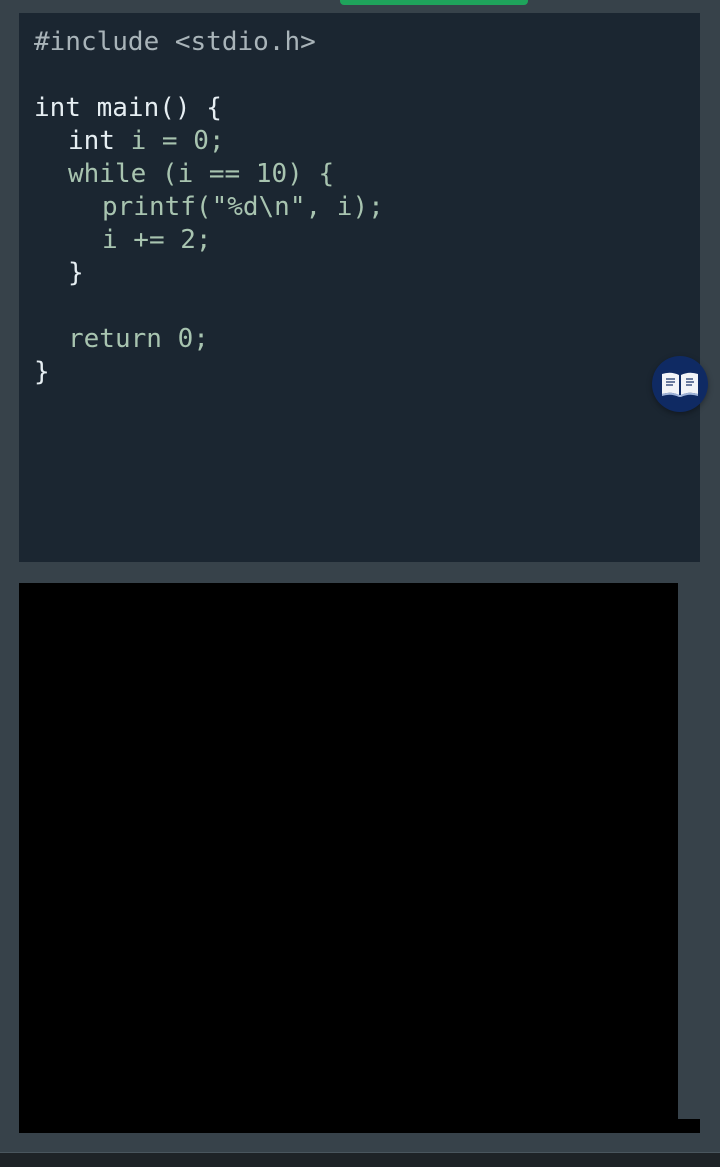 The image size is (720, 1167). What do you see at coordinates (76, 273) in the screenshot?
I see `code-line-close-while: }` at bounding box center [76, 273].